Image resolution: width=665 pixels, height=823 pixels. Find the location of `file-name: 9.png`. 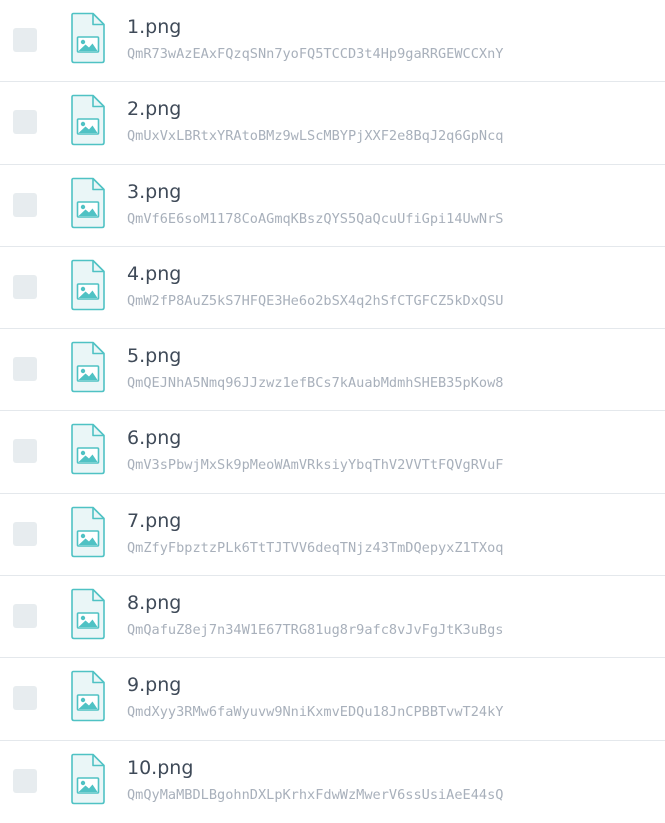

file-name: 9.png is located at coordinates (154, 685).